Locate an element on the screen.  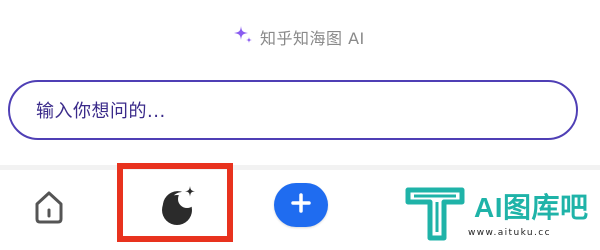
add-button is located at coordinates (301, 205).